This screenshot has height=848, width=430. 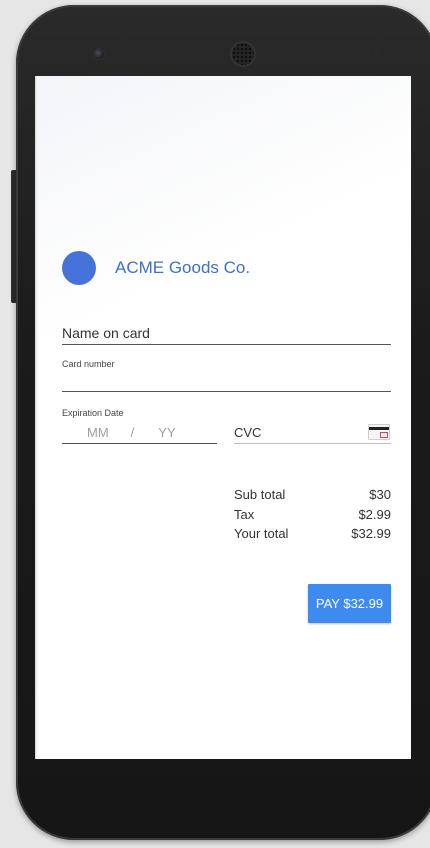 What do you see at coordinates (380, 494) in the screenshot?
I see `summary-value: $30` at bounding box center [380, 494].